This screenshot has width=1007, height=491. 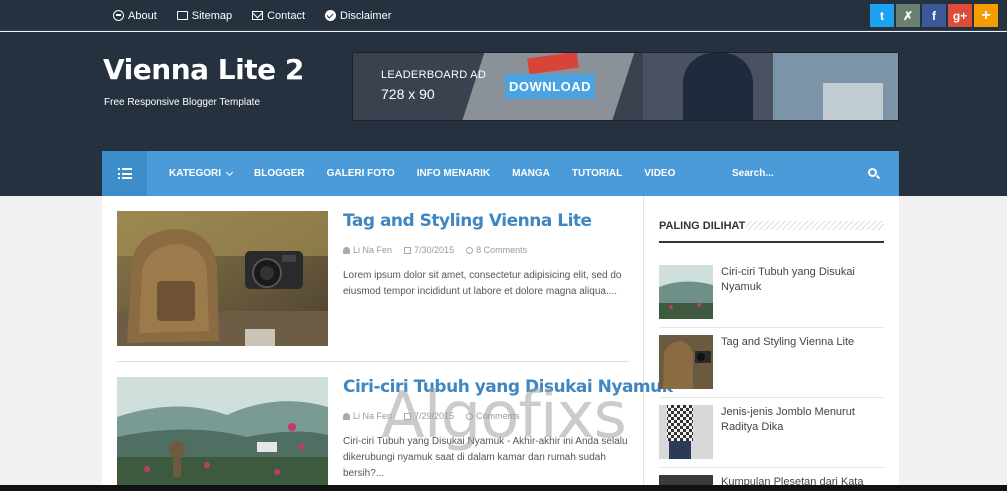 I want to click on google-plus-icon: g+, so click(x=960, y=15).